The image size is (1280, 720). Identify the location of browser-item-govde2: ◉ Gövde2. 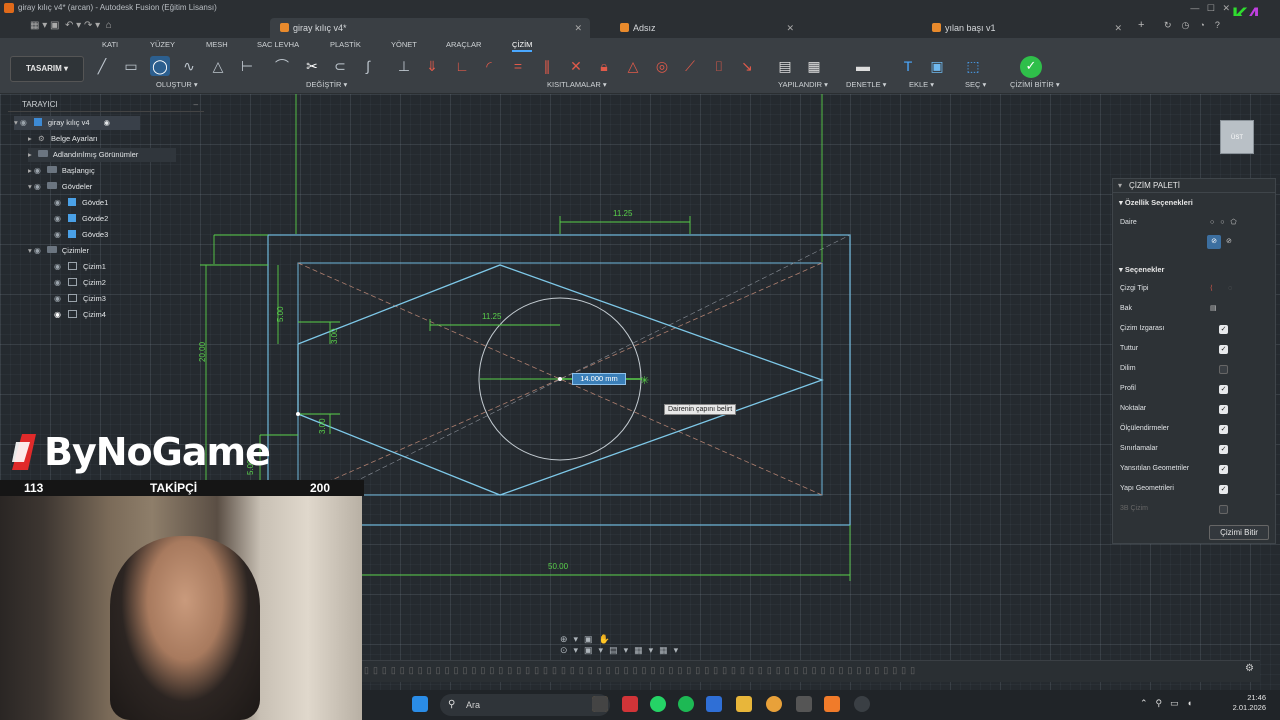
(81, 219).